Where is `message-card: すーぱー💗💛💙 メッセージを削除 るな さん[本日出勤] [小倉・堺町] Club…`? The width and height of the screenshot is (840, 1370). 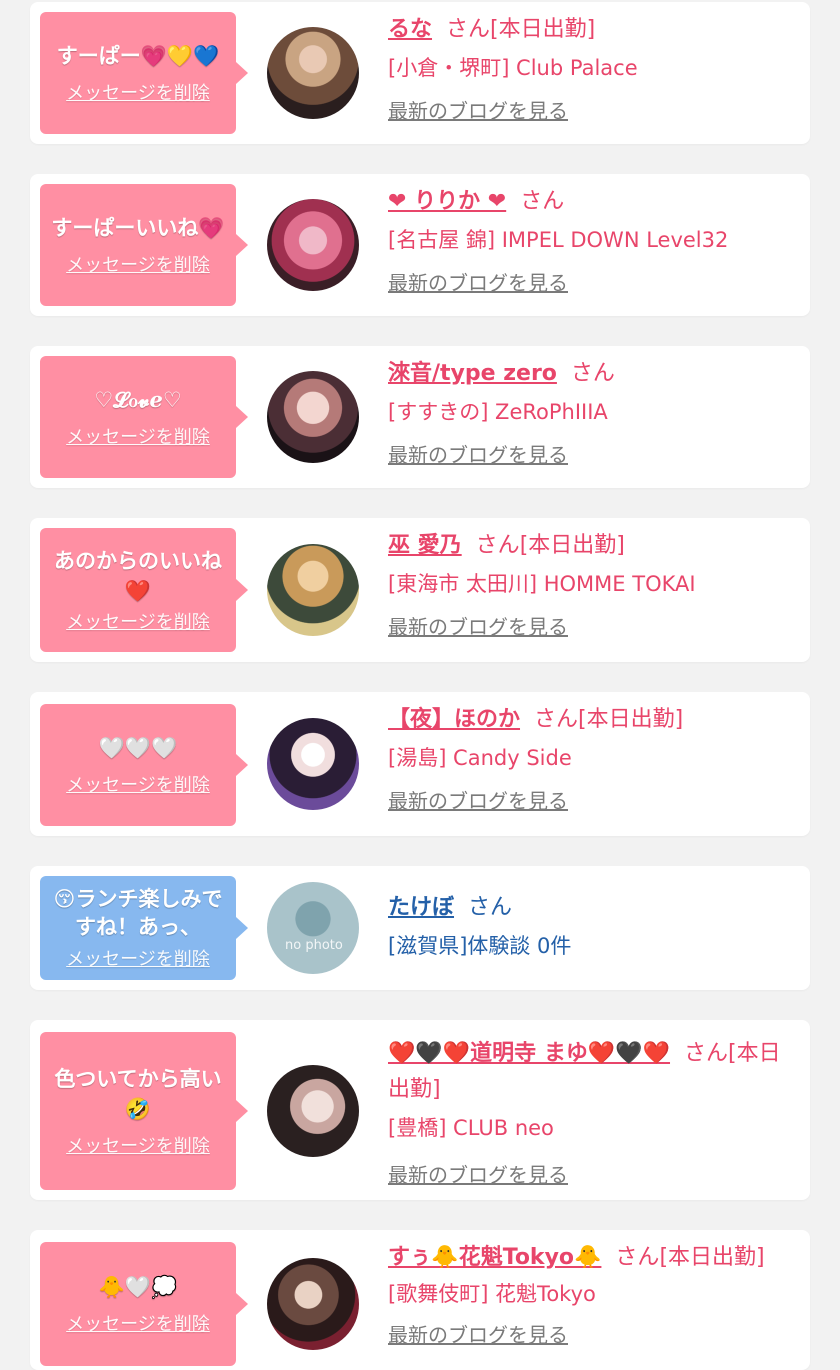 message-card: すーぱー💗💛💙 メッセージを削除 るな さん[本日出勤] [小倉・堺町] Club… is located at coordinates (420, 73).